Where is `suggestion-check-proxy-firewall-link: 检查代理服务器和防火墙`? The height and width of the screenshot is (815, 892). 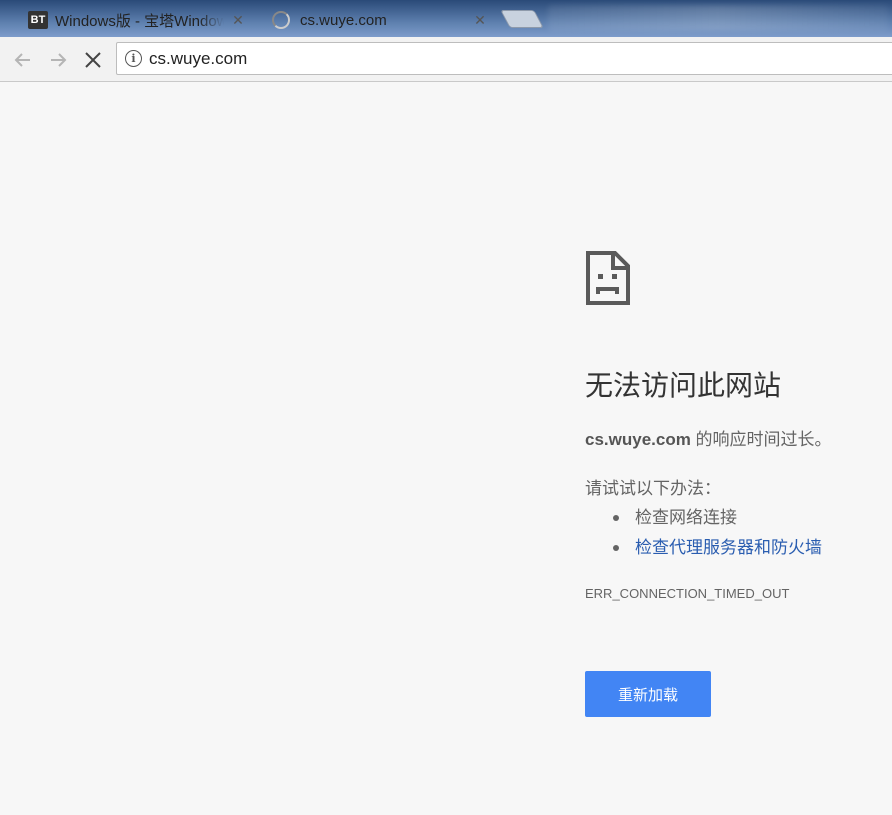
suggestion-check-proxy-firewall-link: 检查代理服务器和防火墙 is located at coordinates (717, 548).